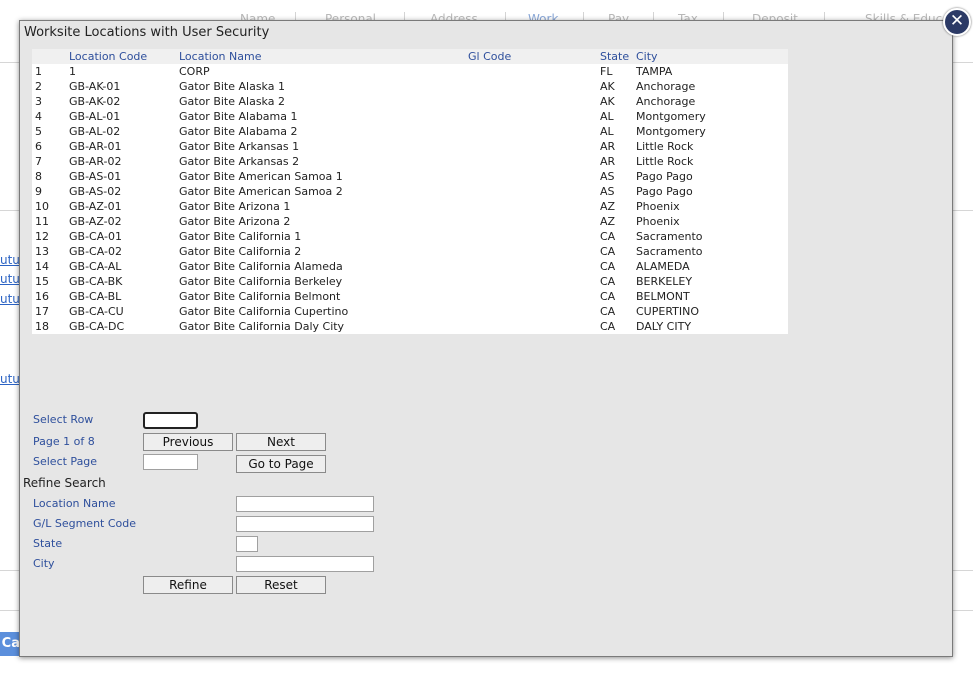 Image resolution: width=973 pixels, height=676 pixels. I want to click on cell-location-name: Gator Bite Alabama 1, so click(238, 116).